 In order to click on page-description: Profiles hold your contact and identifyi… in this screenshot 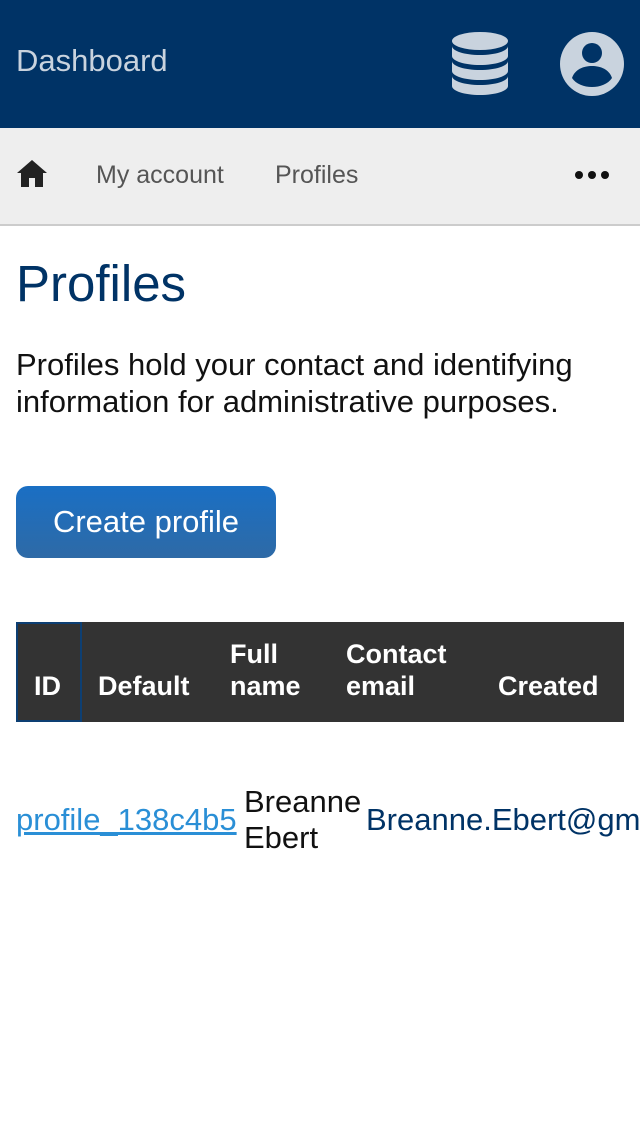, I will do `click(294, 383)`.